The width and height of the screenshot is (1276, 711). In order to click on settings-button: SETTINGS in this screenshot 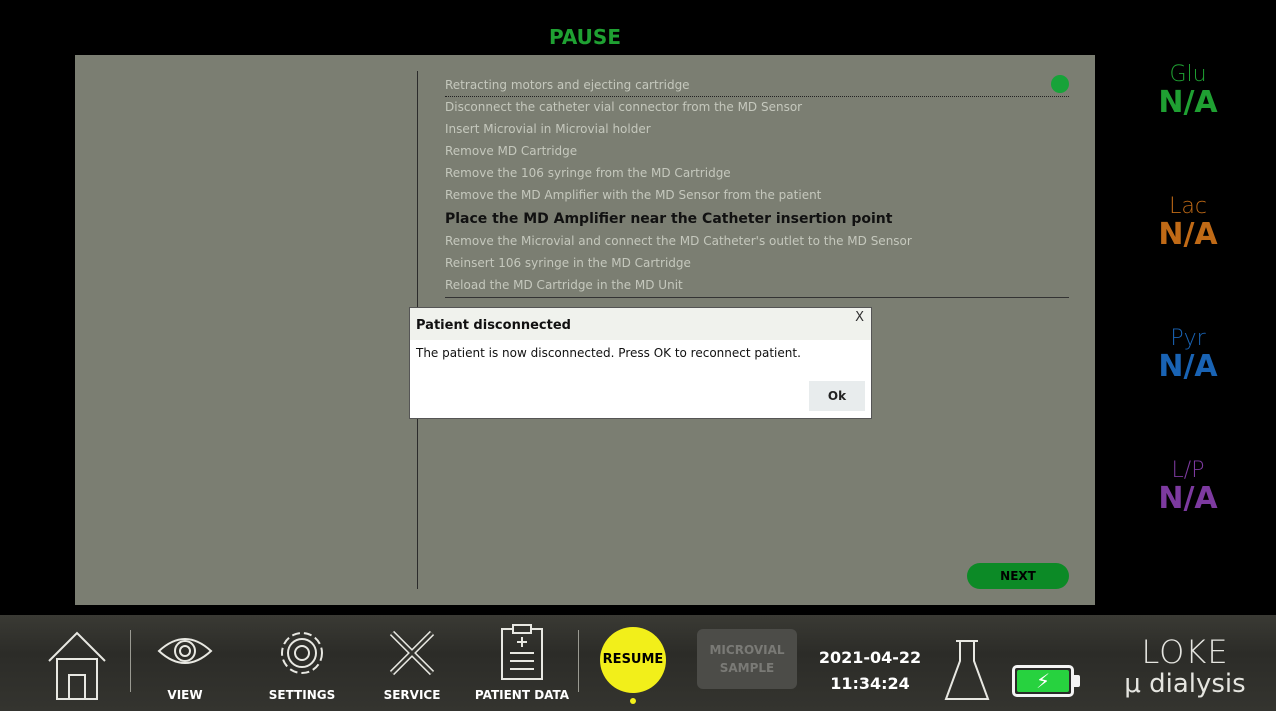, I will do `click(302, 664)`.